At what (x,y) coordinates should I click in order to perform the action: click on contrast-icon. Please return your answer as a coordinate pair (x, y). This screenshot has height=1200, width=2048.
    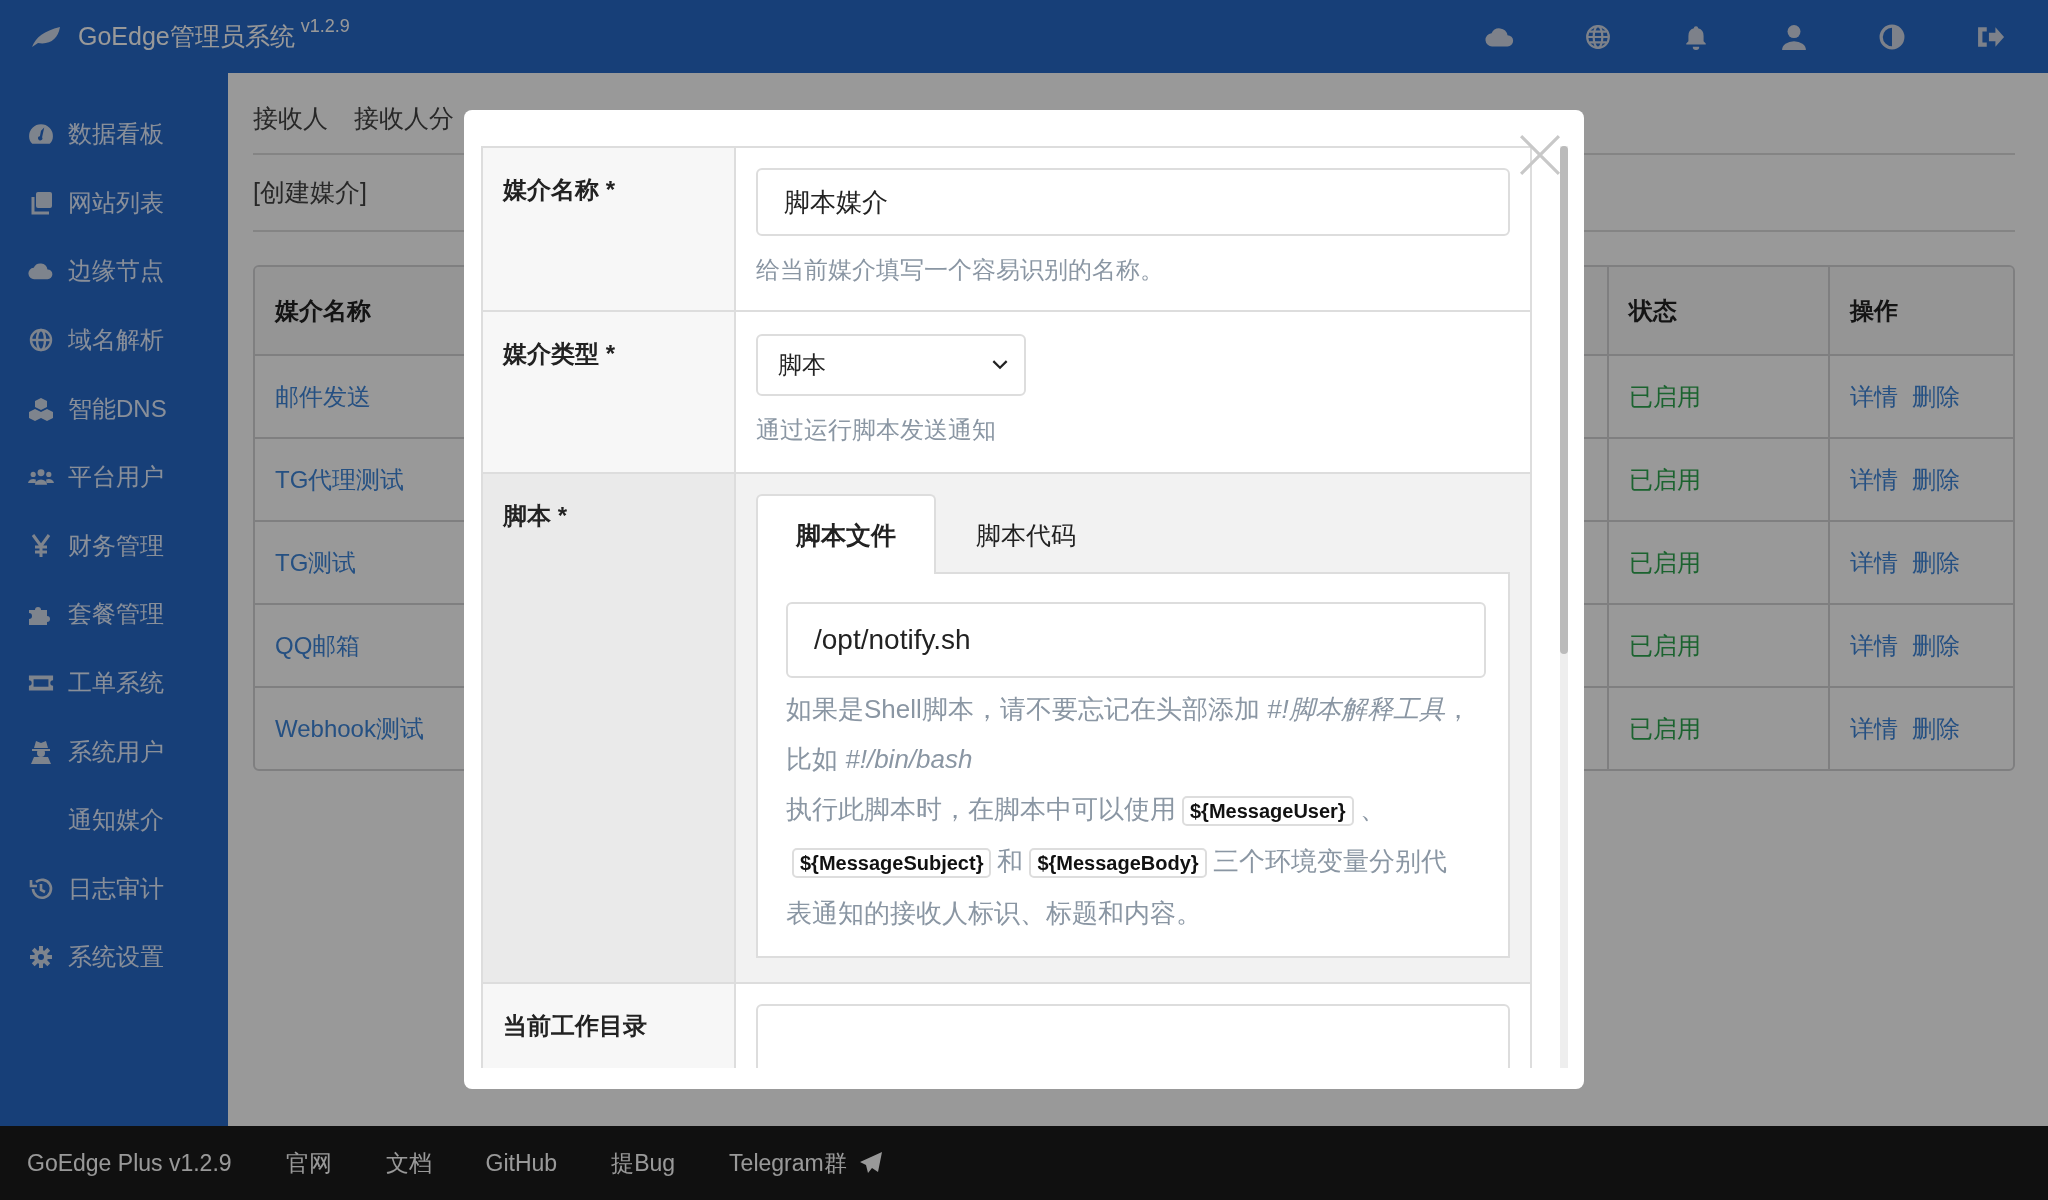
    Looking at the image, I should click on (1892, 36).